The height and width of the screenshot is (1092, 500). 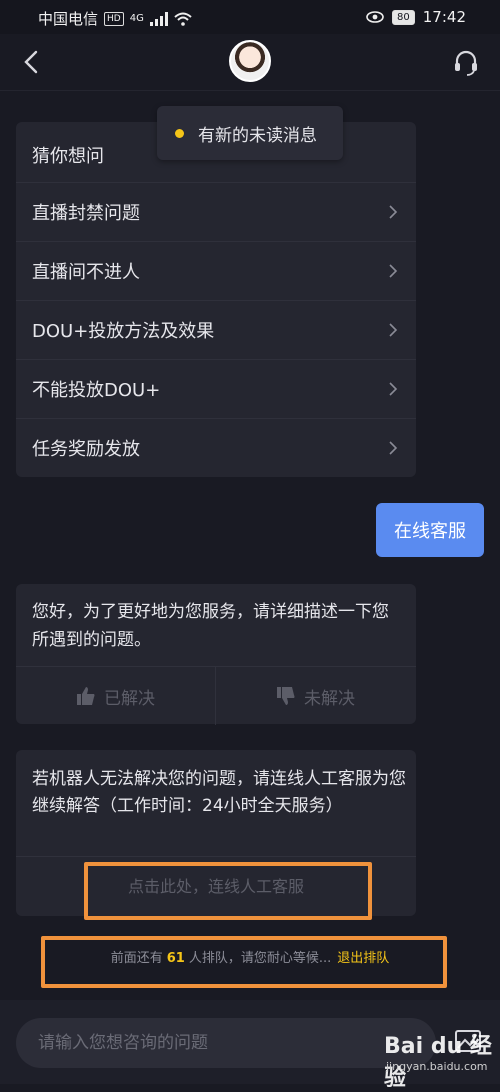 I want to click on question-input, so click(x=226, y=1043).